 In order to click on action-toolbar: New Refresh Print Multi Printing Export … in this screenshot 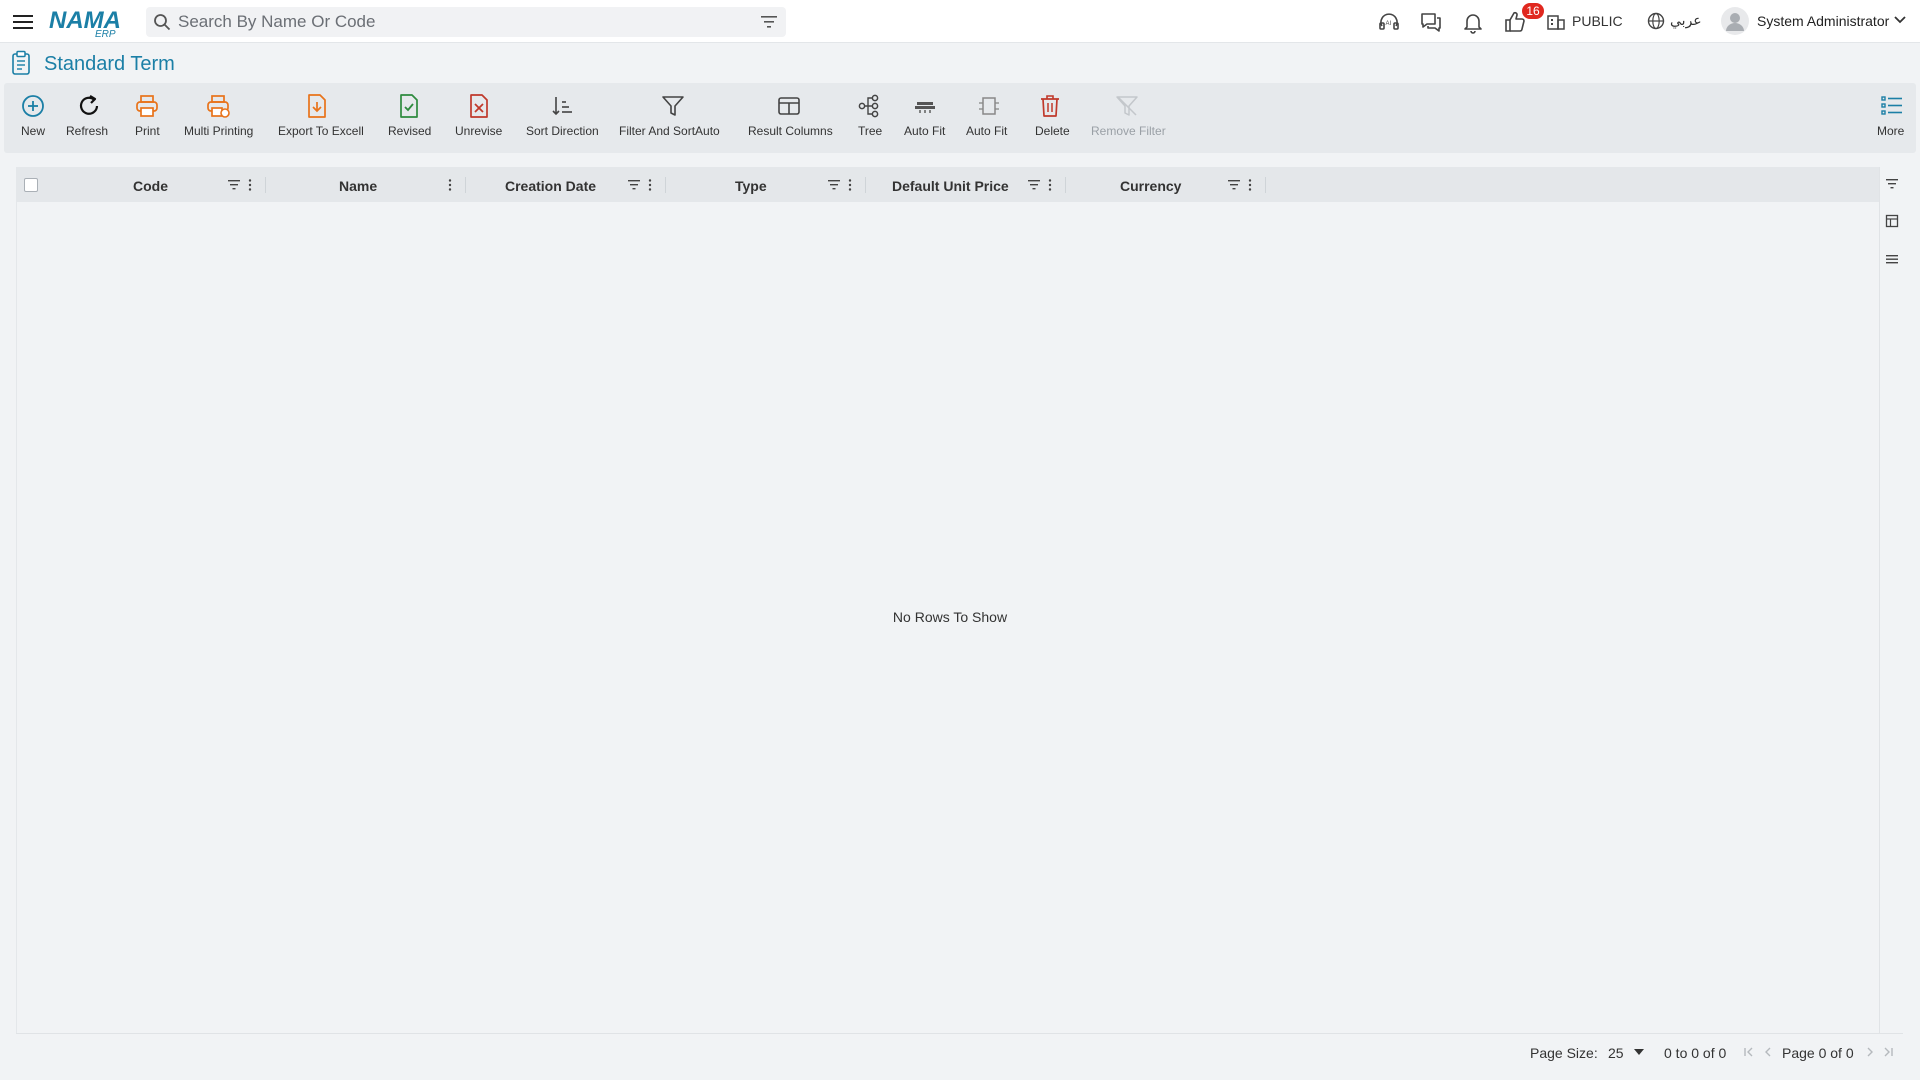, I will do `click(960, 118)`.